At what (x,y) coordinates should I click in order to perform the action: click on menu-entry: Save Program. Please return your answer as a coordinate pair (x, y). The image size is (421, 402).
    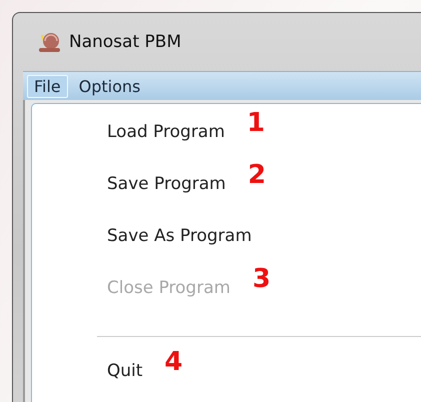
    Looking at the image, I should click on (166, 184).